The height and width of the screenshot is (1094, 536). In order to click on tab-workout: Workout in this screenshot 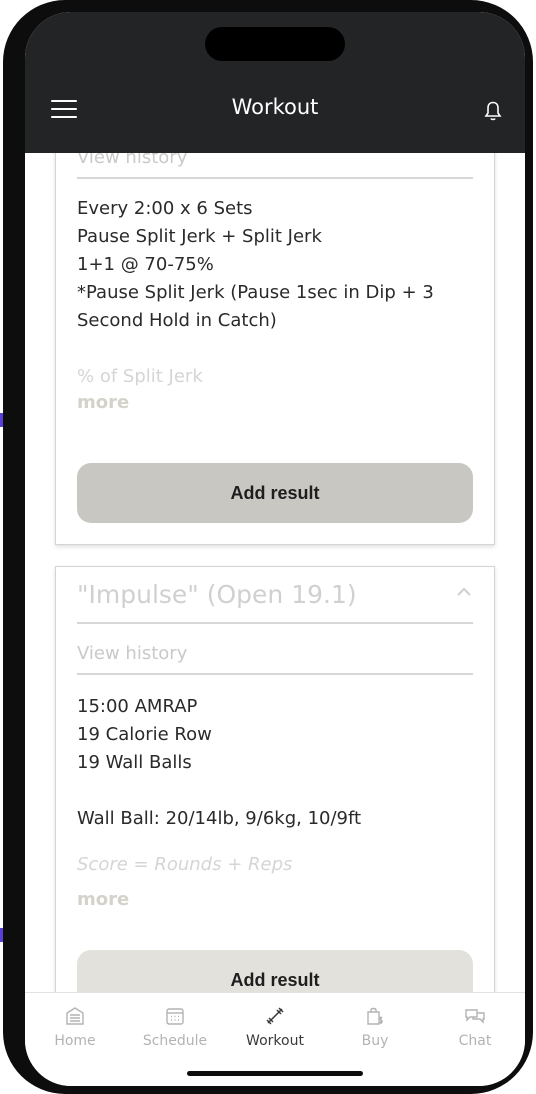, I will do `click(275, 1027)`.